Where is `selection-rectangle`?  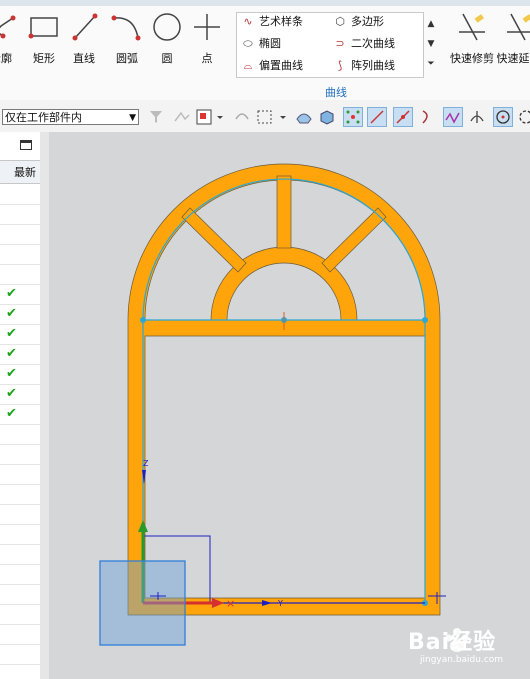 selection-rectangle is located at coordinates (142, 603).